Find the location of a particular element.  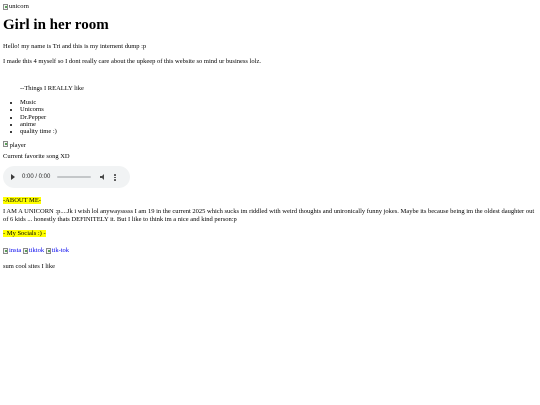

audio-player: 0:00 / 0:00 is located at coordinates (66, 177).